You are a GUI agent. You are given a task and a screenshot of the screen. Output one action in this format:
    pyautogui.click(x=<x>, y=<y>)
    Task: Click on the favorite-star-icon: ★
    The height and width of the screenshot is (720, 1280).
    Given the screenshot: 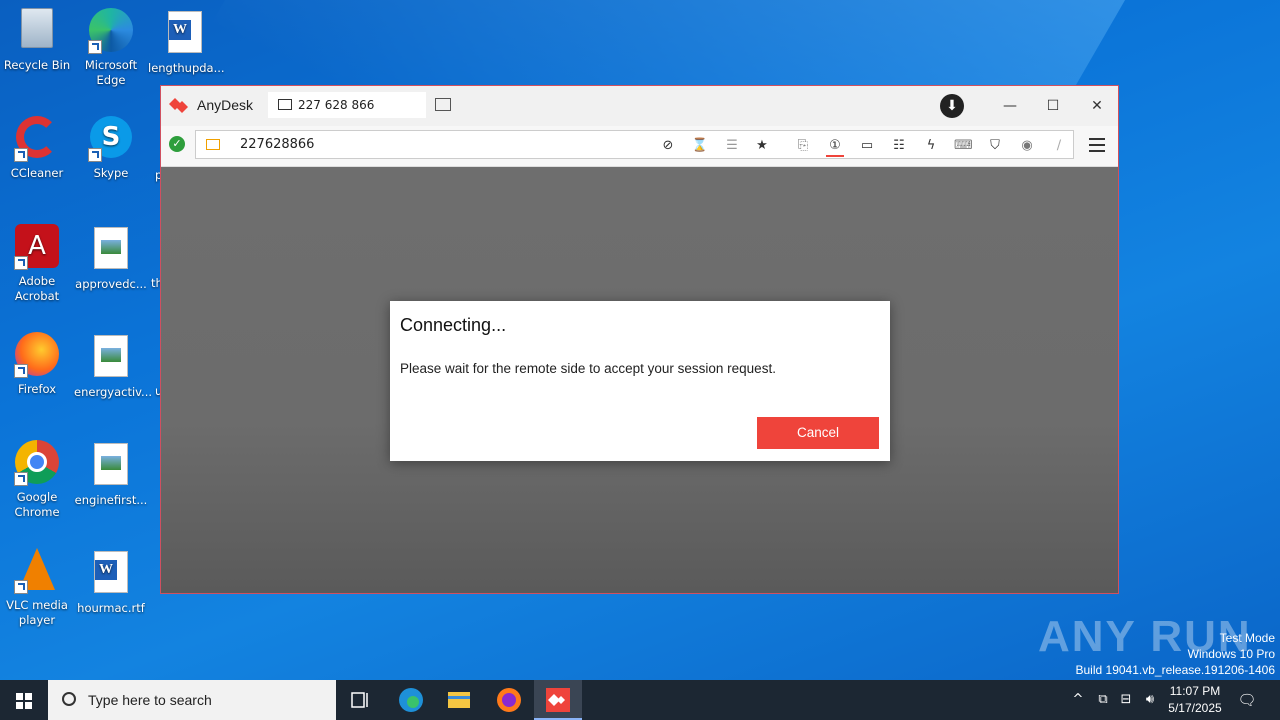 What is the action you would take?
    pyautogui.click(x=762, y=146)
    